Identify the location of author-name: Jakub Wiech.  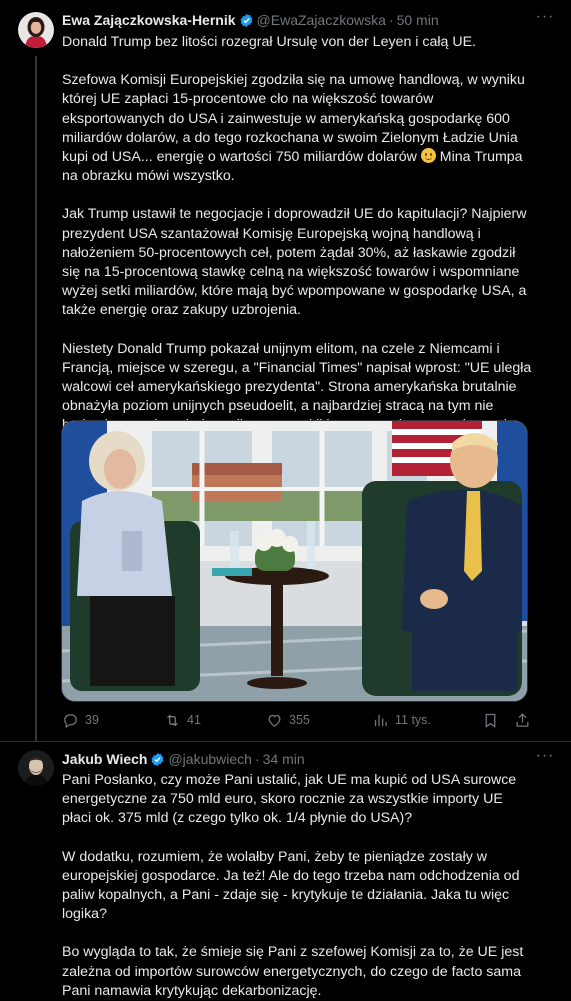
(104, 759).